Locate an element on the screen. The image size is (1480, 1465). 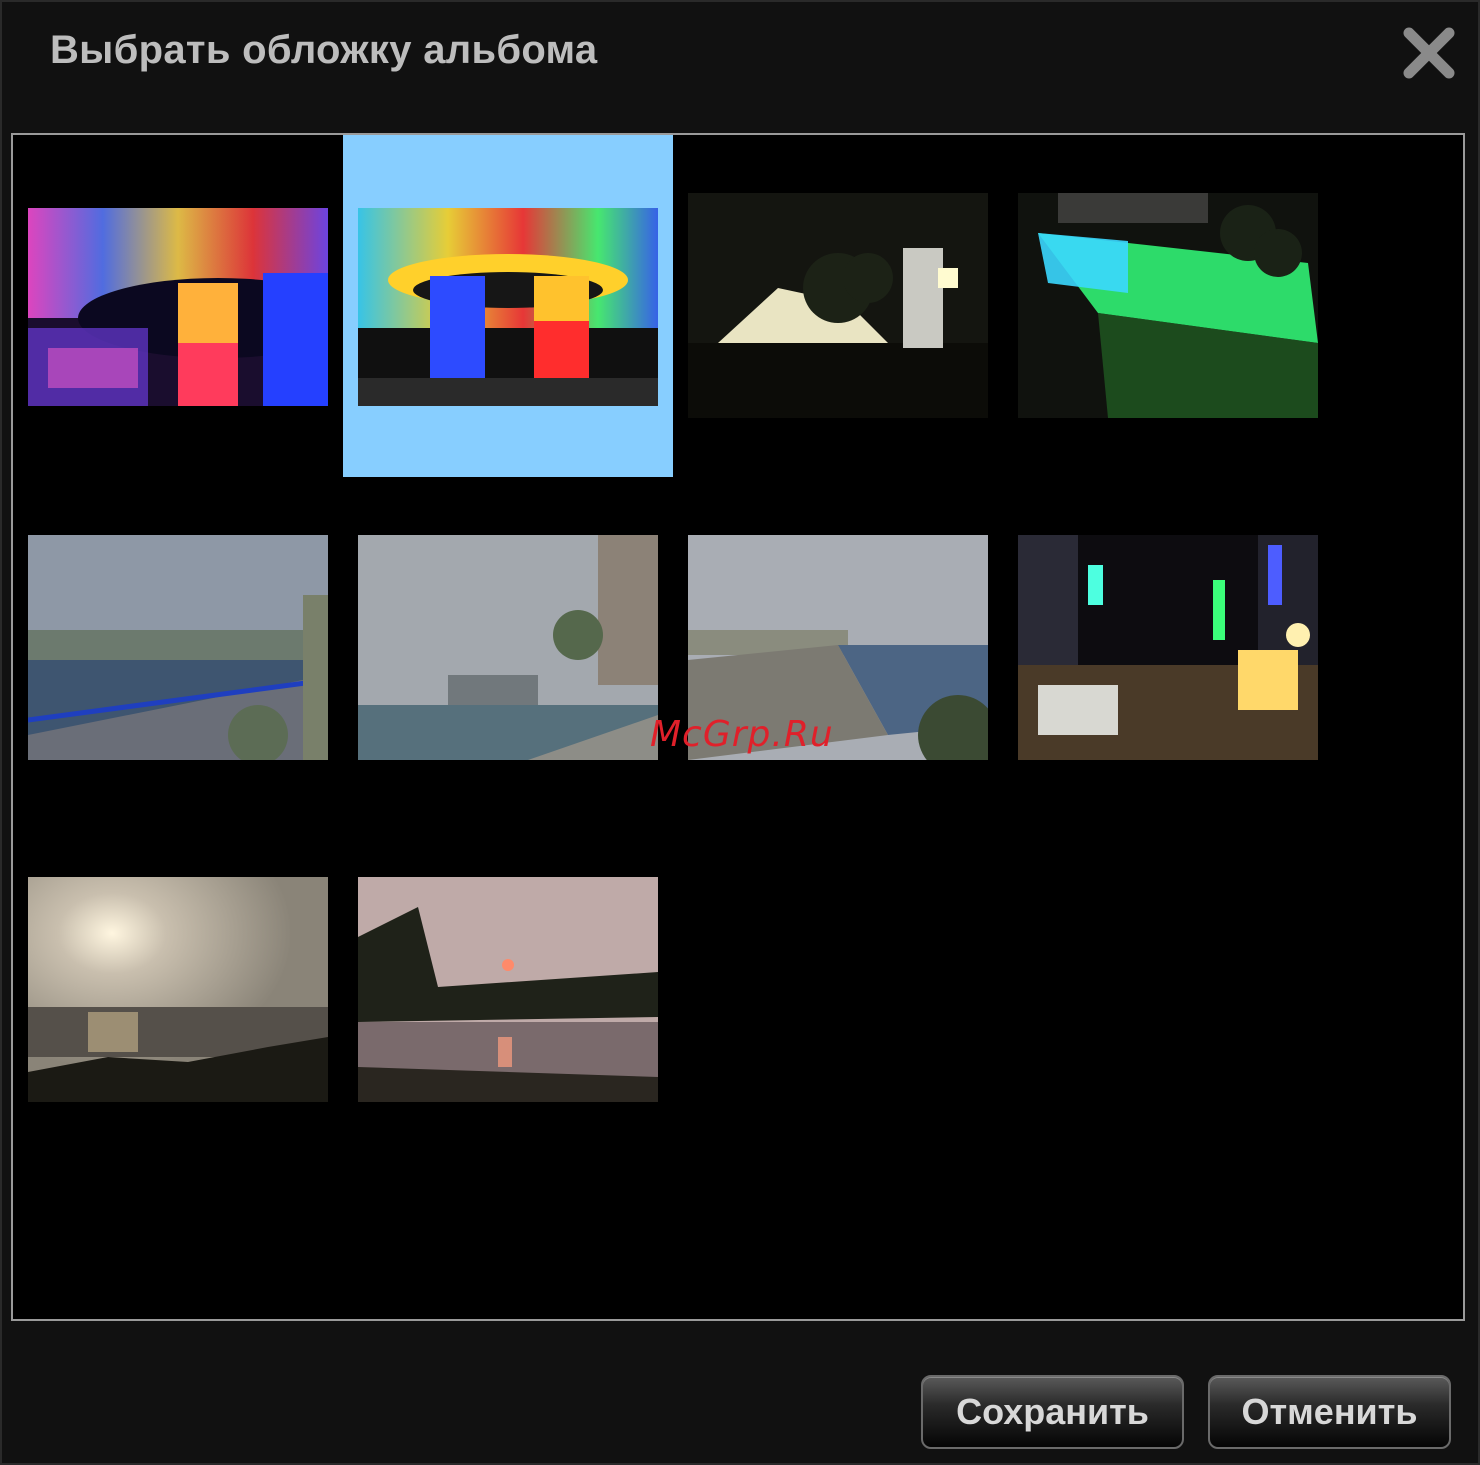
save-button: Сохранить is located at coordinates (1052, 1412).